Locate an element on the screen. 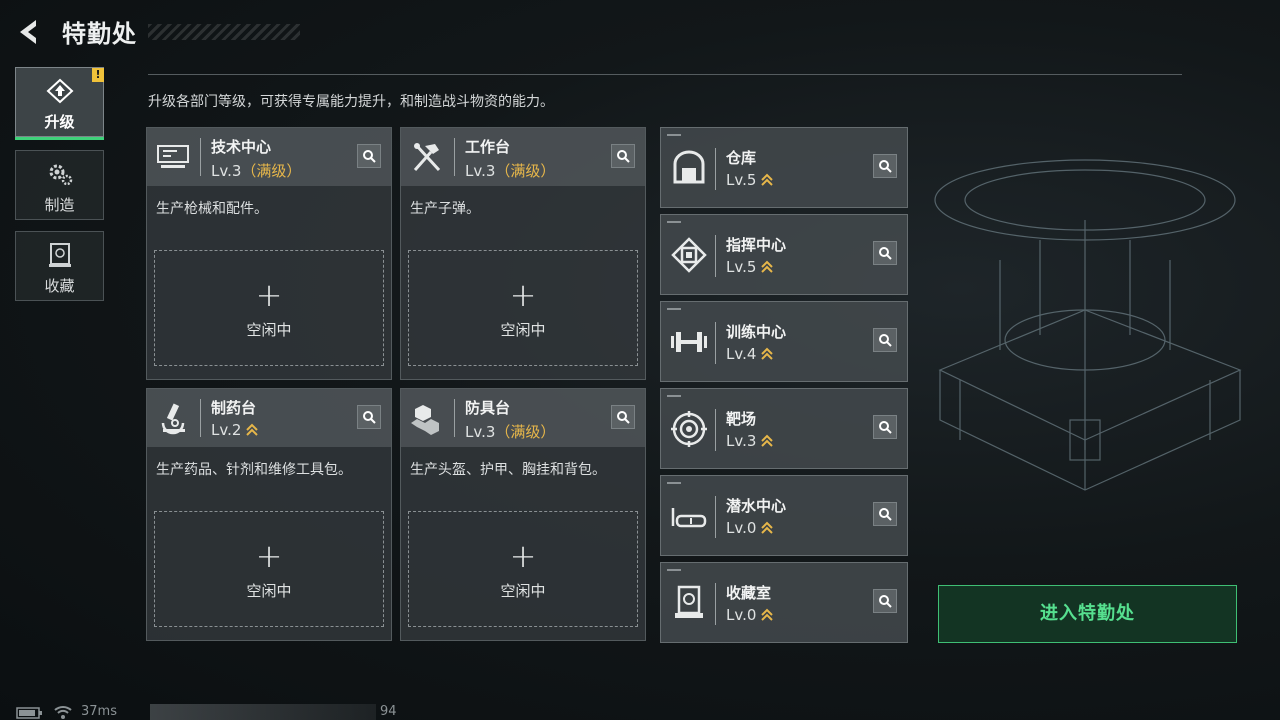  facility-warehouse: 仓库 Lv.5 is located at coordinates (784, 167).